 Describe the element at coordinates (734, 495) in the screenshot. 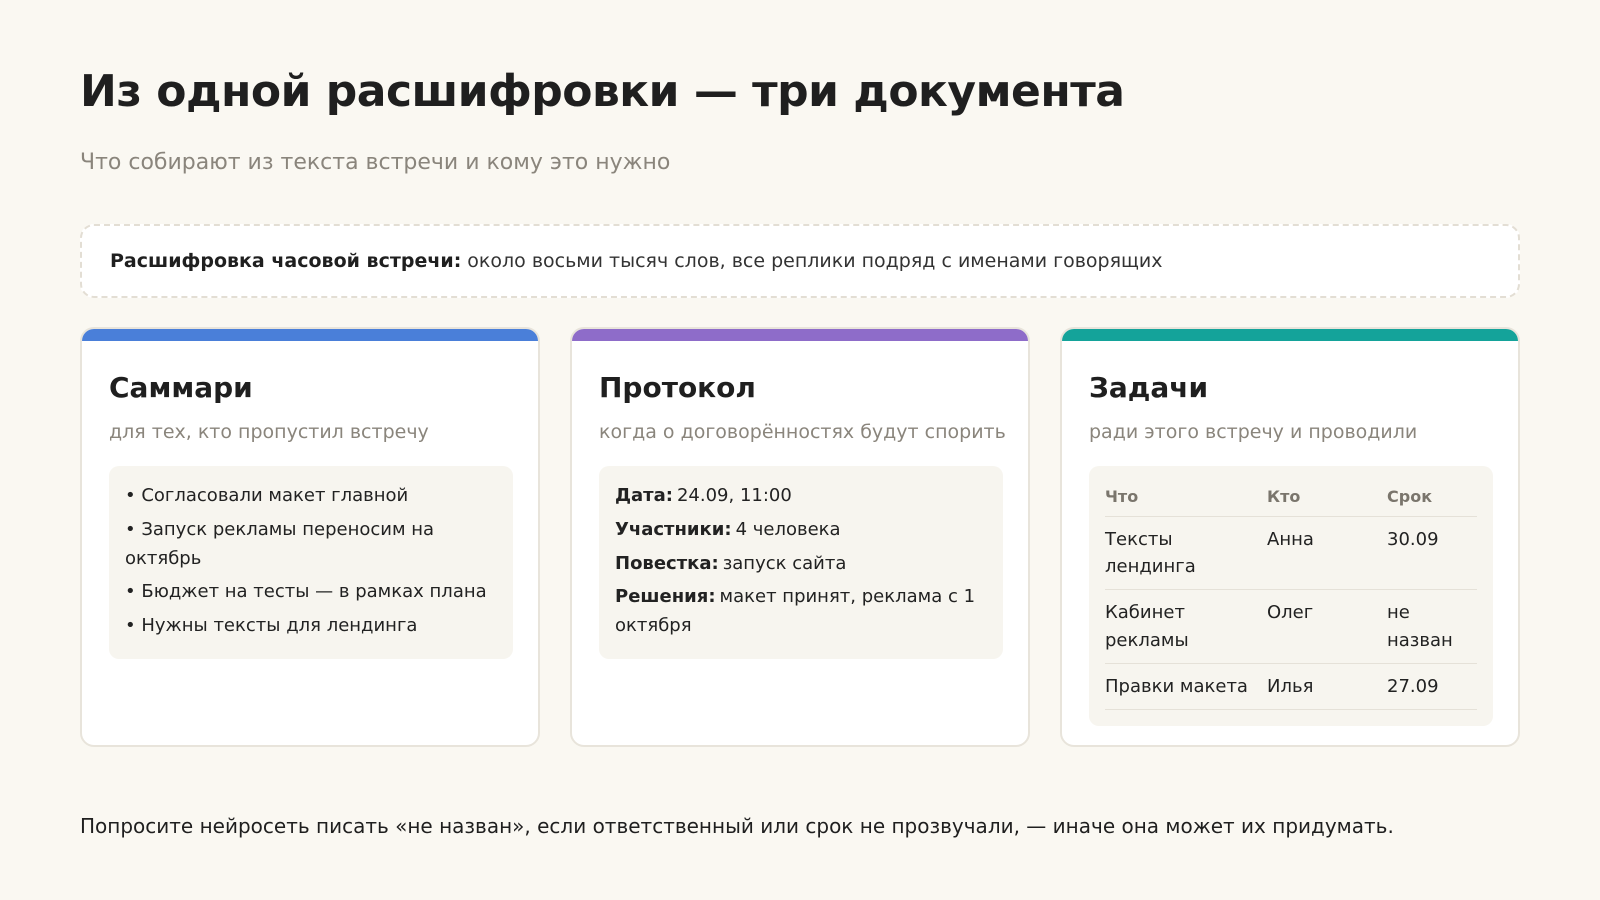

I see `field-value: 24.09, 11:00` at that location.